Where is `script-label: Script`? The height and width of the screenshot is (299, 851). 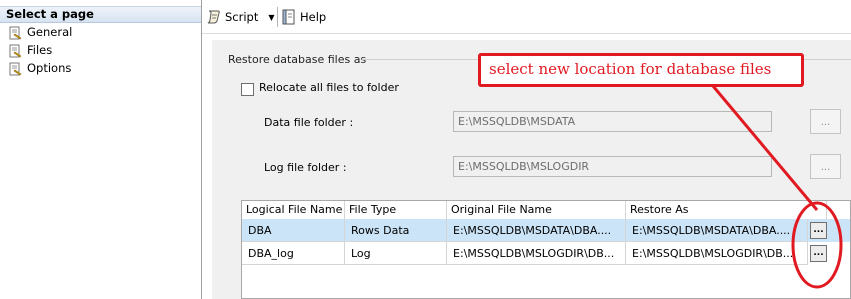 script-label: Script is located at coordinates (242, 17).